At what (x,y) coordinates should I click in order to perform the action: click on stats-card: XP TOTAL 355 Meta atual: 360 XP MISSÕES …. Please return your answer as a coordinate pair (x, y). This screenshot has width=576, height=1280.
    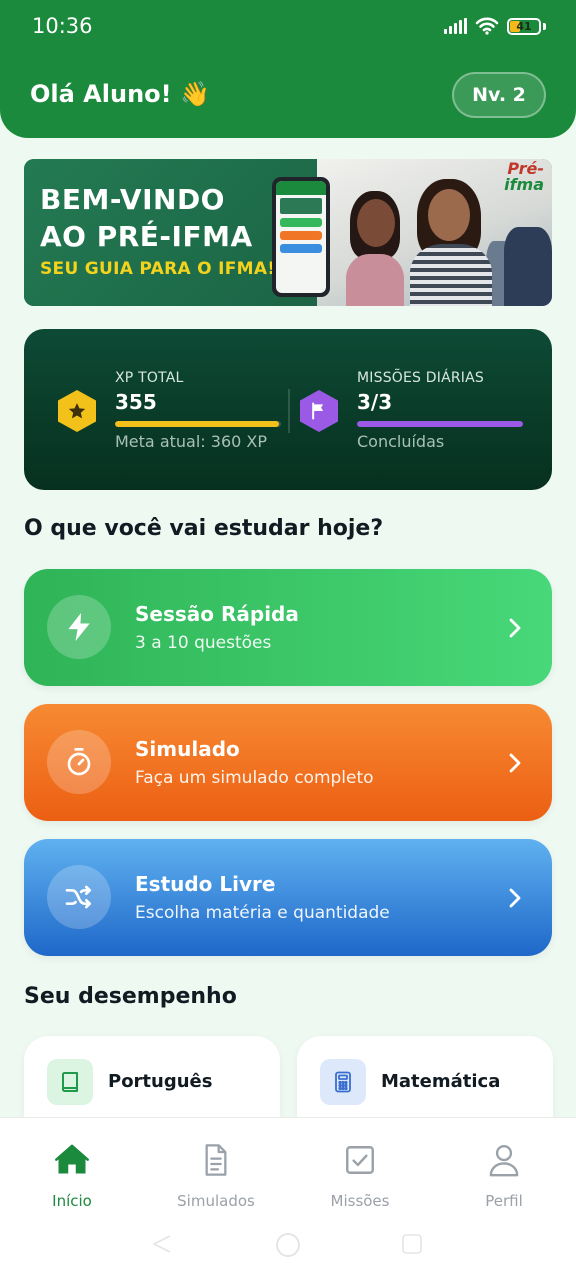
    Looking at the image, I should click on (288, 409).